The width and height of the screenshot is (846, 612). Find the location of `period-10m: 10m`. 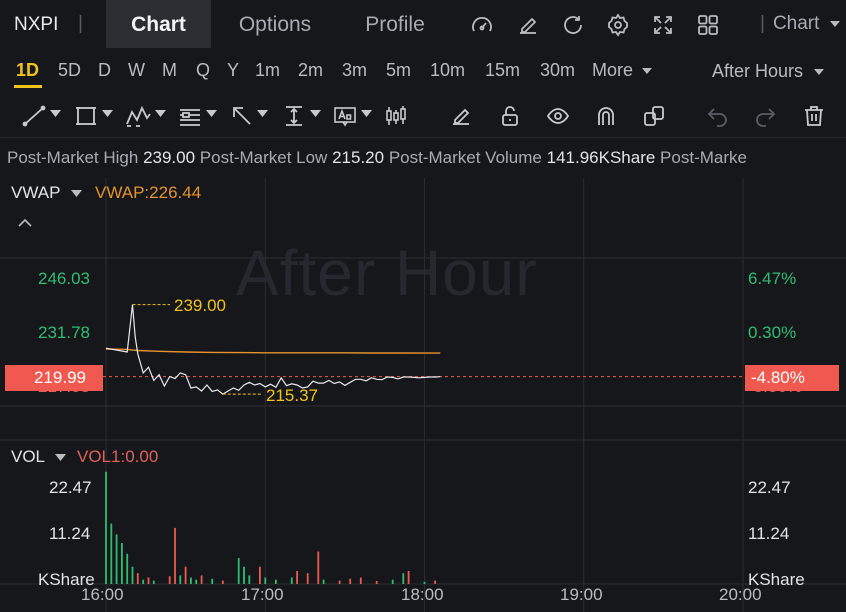

period-10m: 10m is located at coordinates (447, 70).